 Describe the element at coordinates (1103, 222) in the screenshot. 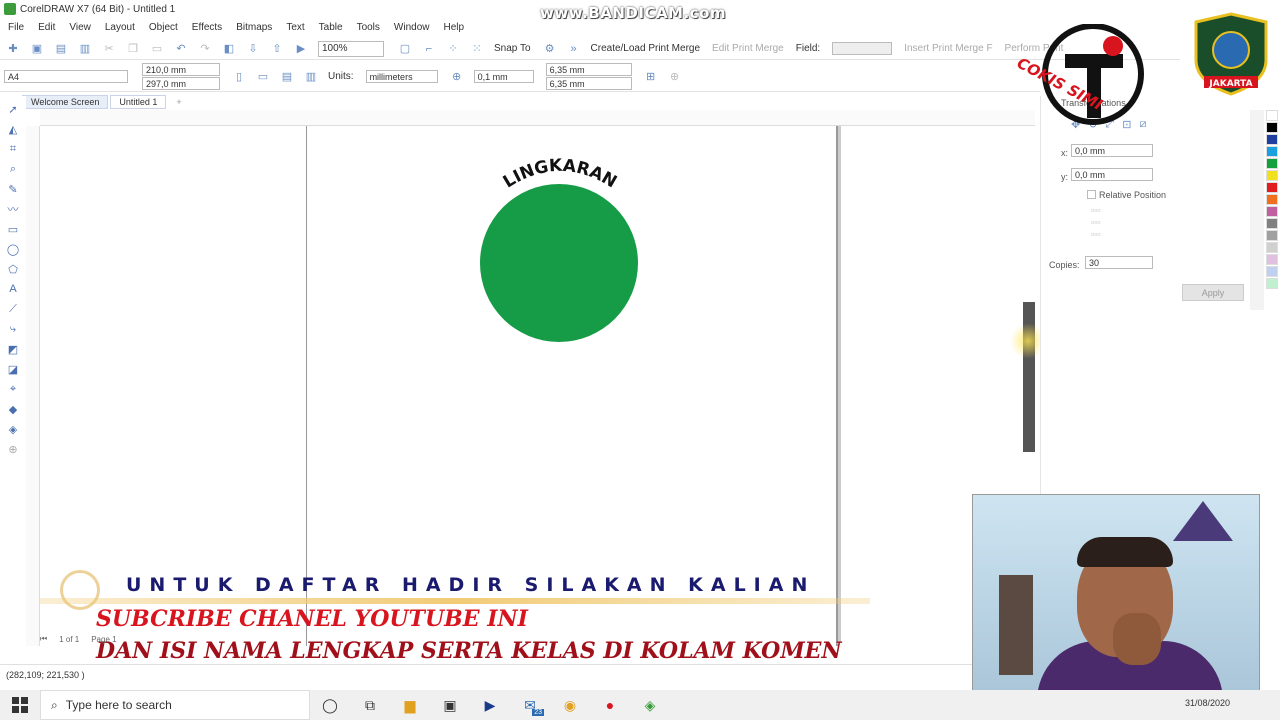

I see `anchor-grid: ▫▫▫ ▫▫▫ ▫▫▫` at that location.